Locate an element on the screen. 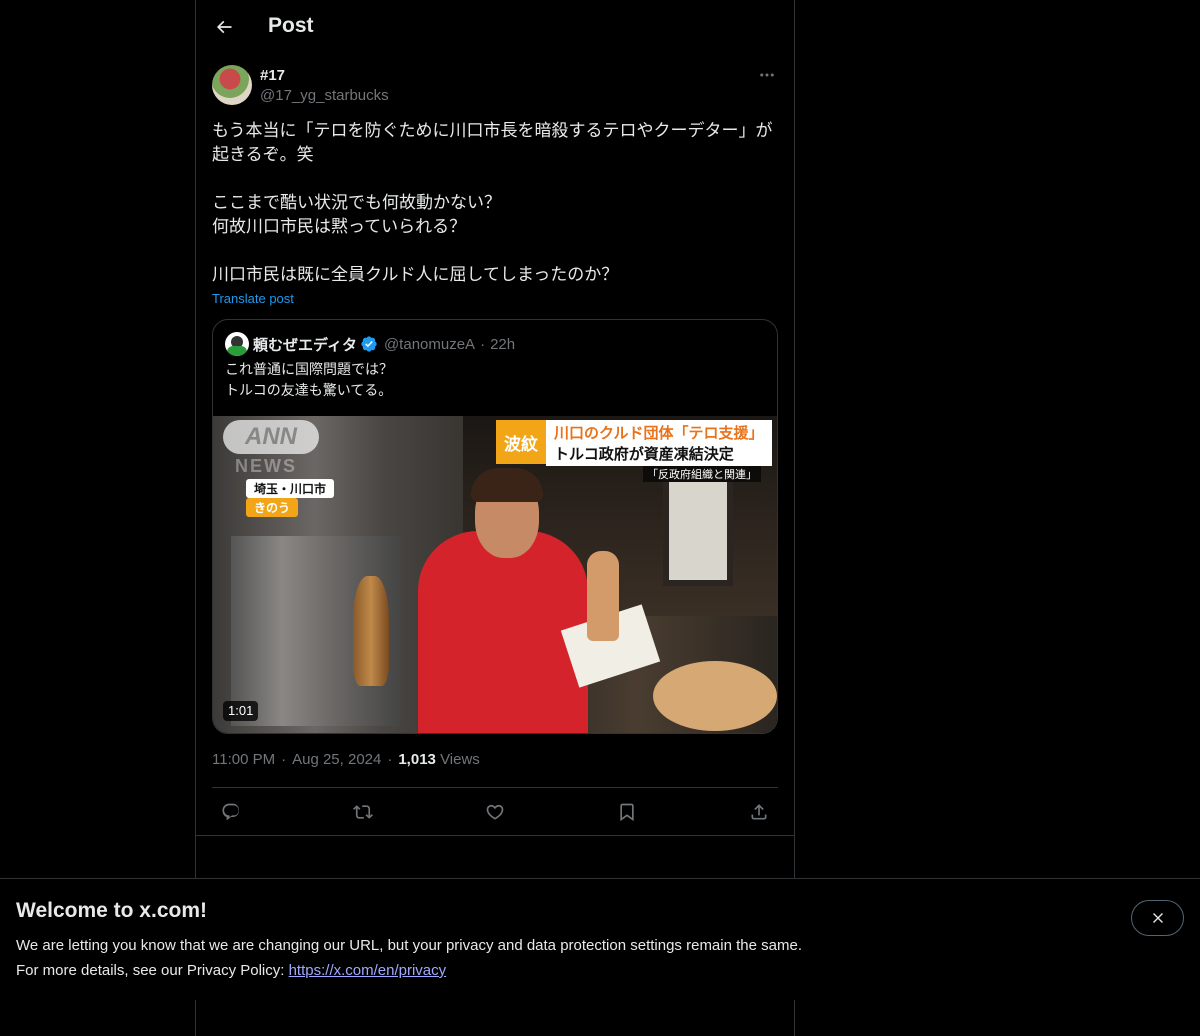  quoted-line: これ普通に国際問題では？ is located at coordinates (309, 370).